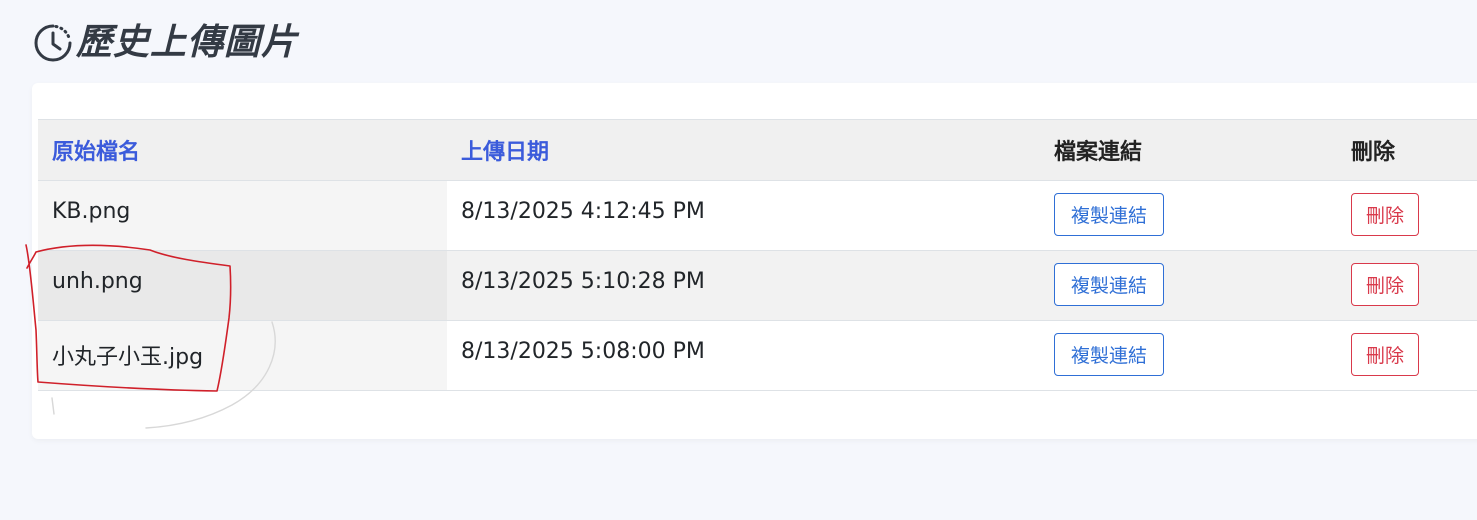 This screenshot has height=520, width=1477. I want to click on column-header-upload-date: 上傳日期, so click(743, 150).